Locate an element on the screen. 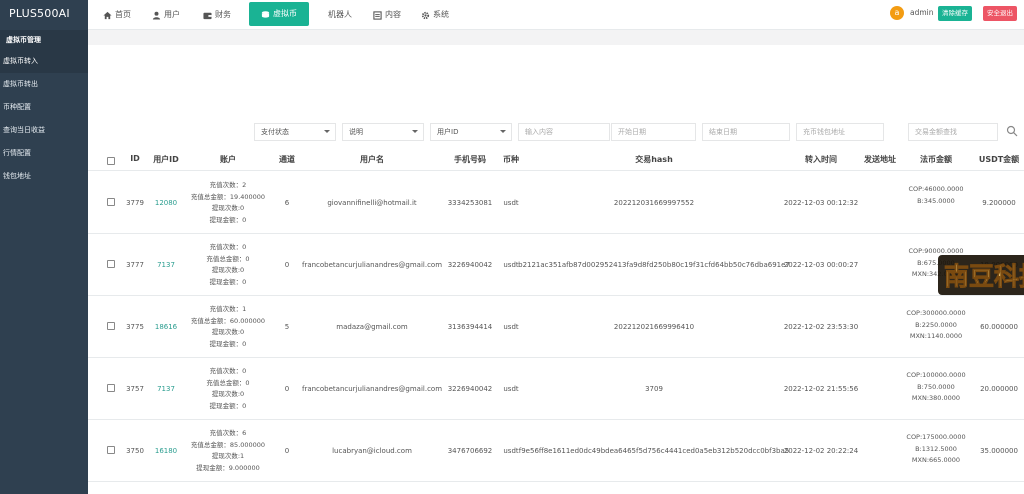  sidebar-section-title: 虚拟币管理 is located at coordinates (44, 40).